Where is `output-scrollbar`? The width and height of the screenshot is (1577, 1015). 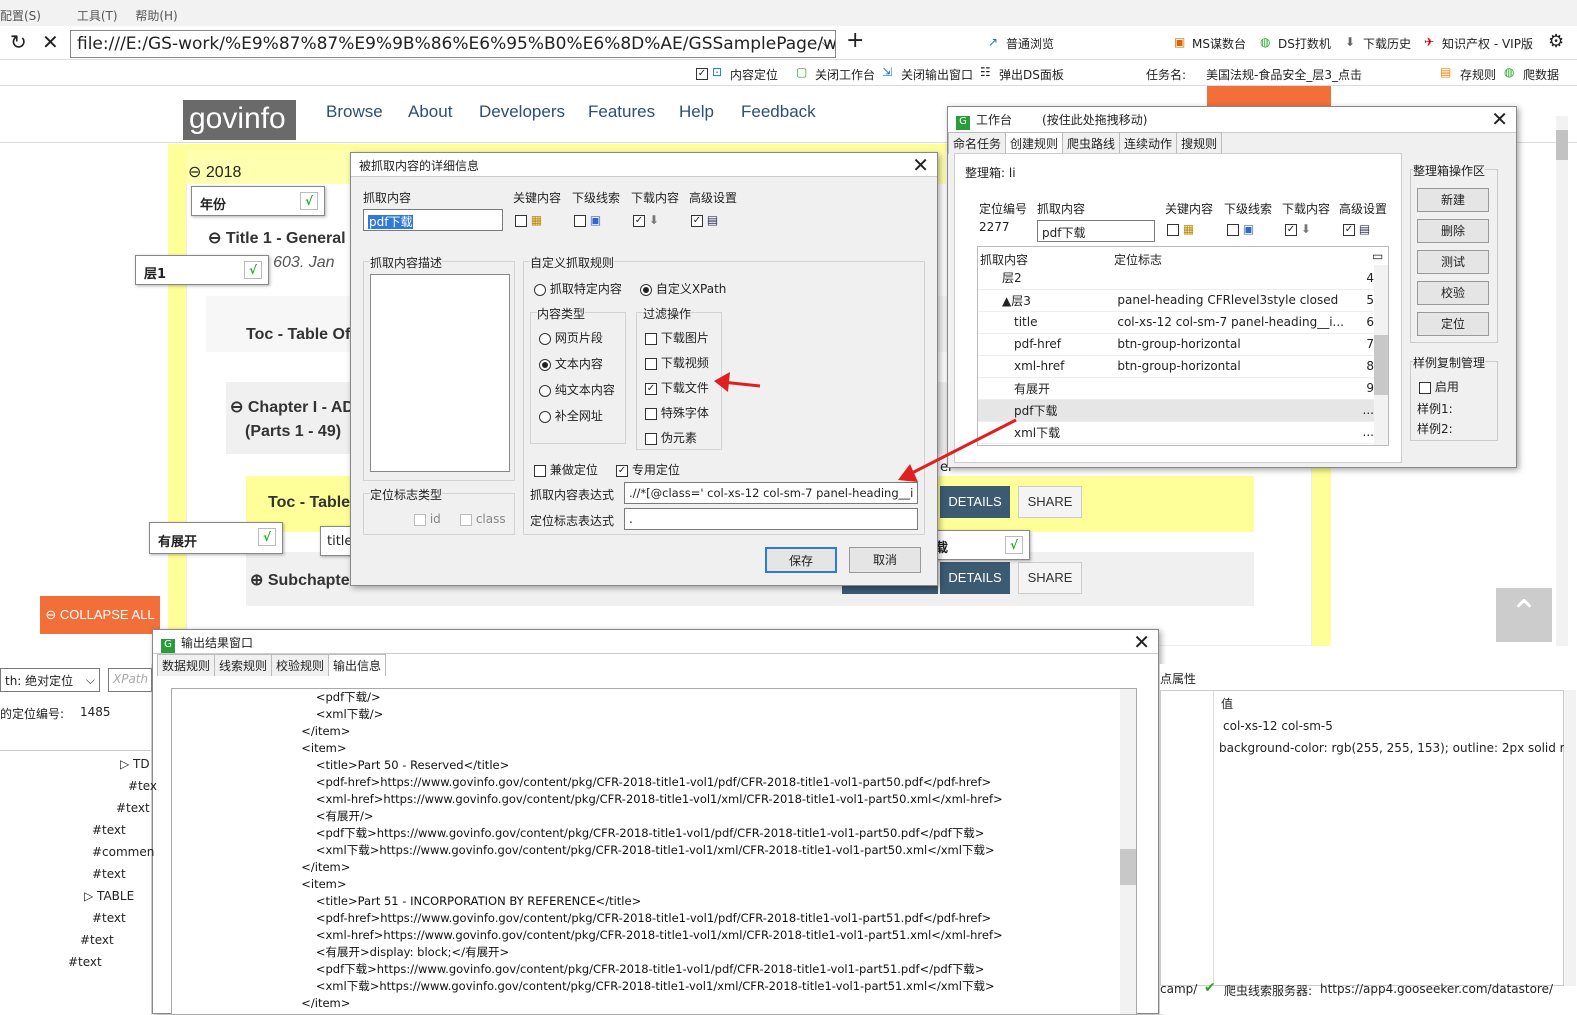 output-scrollbar is located at coordinates (1128, 851).